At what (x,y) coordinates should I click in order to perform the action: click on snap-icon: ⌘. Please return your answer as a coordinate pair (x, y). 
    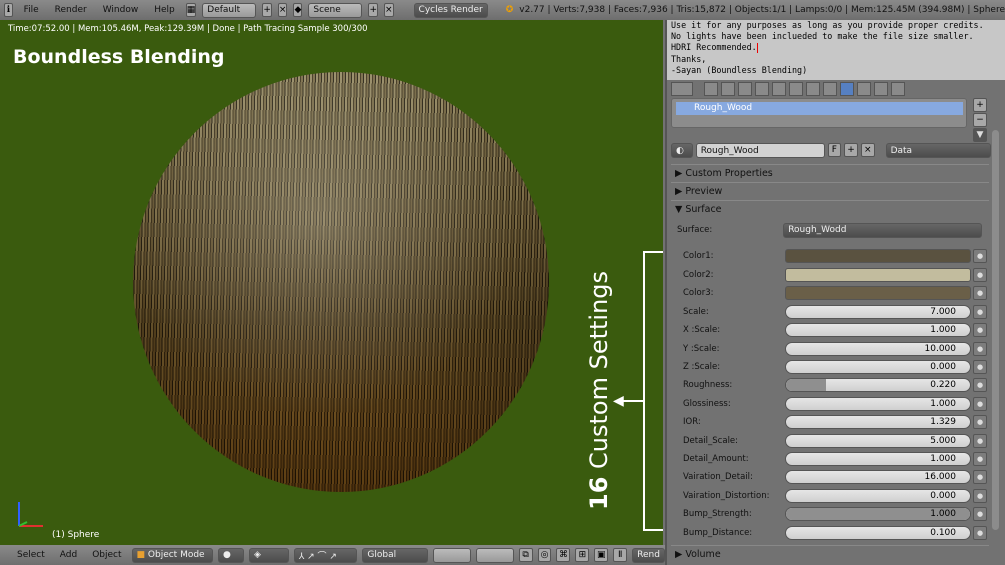
    Looking at the image, I should click on (563, 555).